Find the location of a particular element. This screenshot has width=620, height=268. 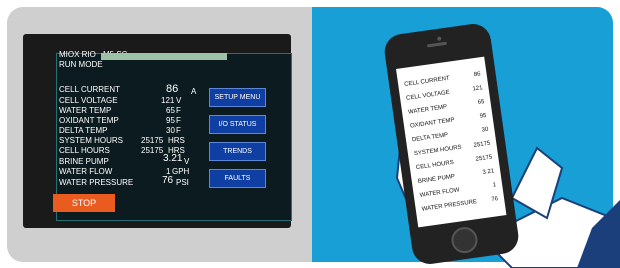

row-unit: A is located at coordinates (194, 91).